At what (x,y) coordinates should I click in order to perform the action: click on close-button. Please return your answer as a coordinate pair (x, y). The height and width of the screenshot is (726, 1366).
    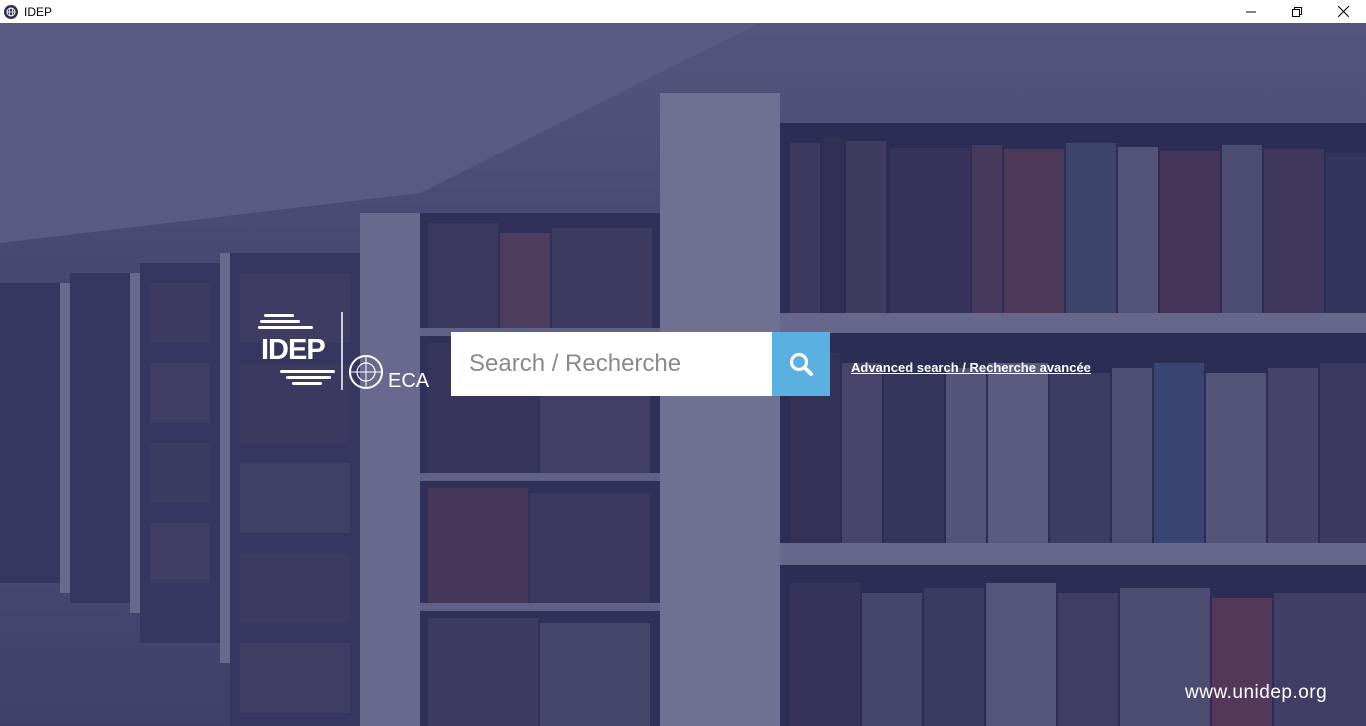
    Looking at the image, I should click on (1343, 11).